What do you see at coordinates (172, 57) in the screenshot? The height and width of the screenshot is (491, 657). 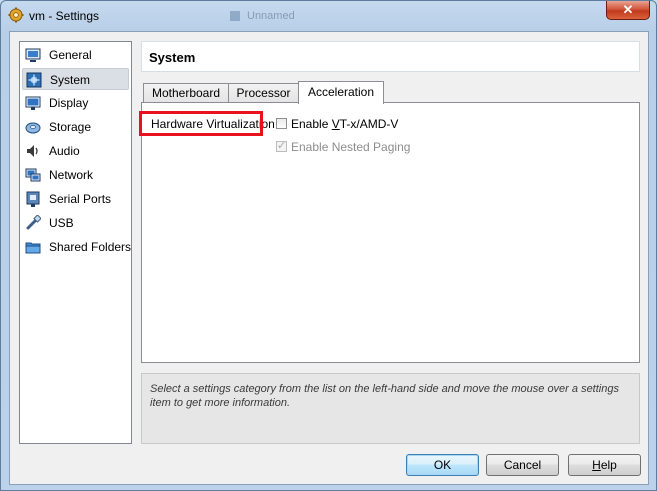 I see `page-title: System` at bounding box center [172, 57].